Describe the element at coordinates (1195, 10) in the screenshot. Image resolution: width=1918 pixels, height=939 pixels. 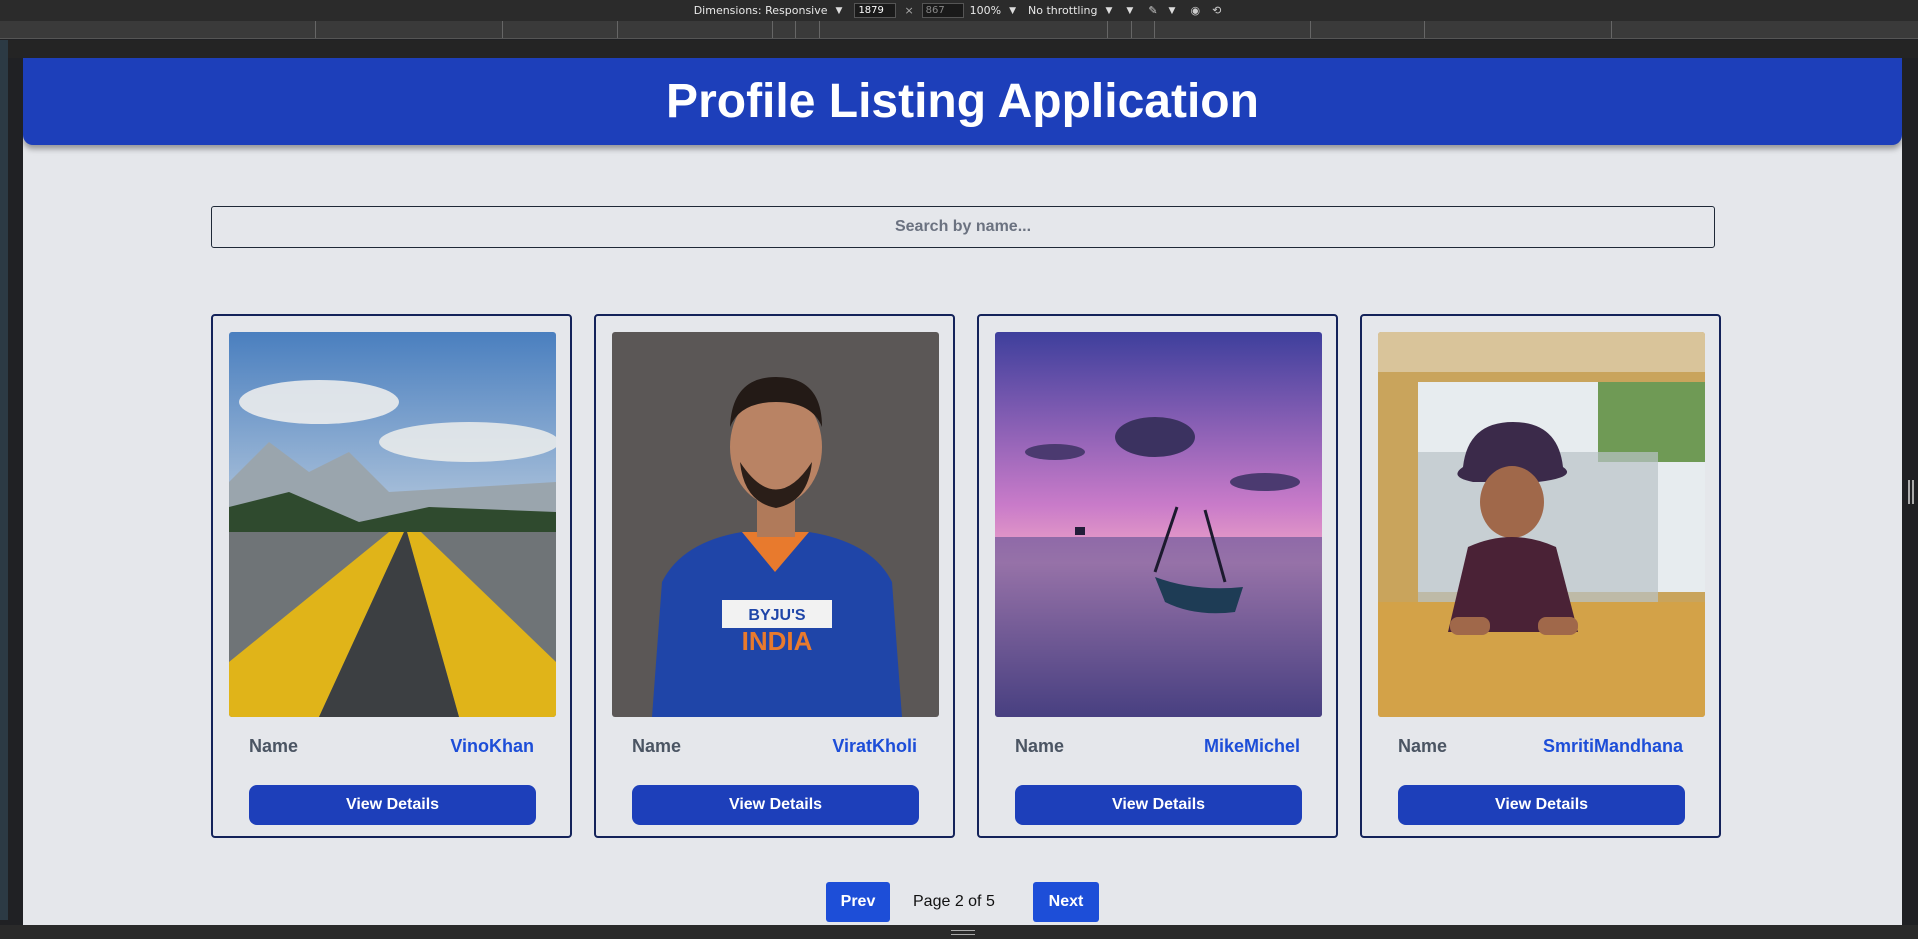
I see `eye-icon: ◉` at that location.